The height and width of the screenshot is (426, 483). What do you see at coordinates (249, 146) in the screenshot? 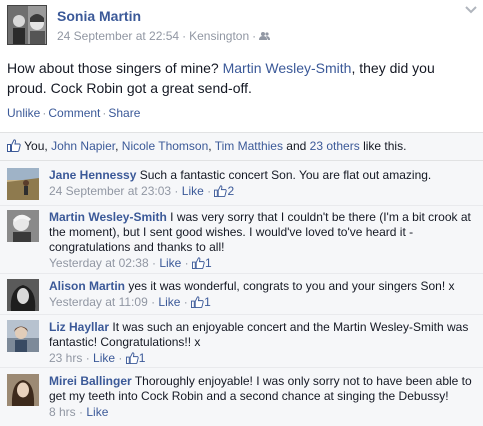
I see `liker-tim-matthies: Tim Matthies` at bounding box center [249, 146].